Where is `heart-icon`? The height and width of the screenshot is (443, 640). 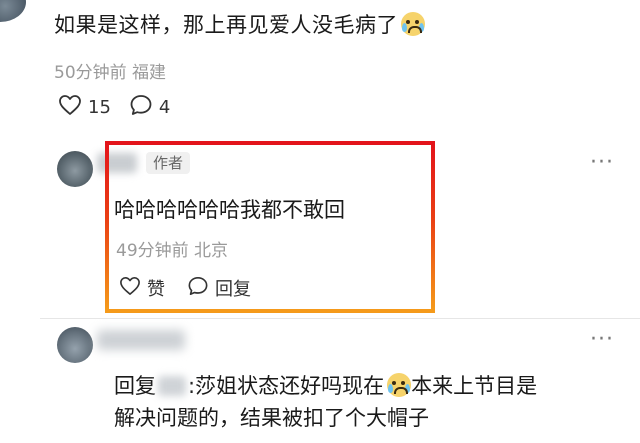 heart-icon is located at coordinates (70, 107).